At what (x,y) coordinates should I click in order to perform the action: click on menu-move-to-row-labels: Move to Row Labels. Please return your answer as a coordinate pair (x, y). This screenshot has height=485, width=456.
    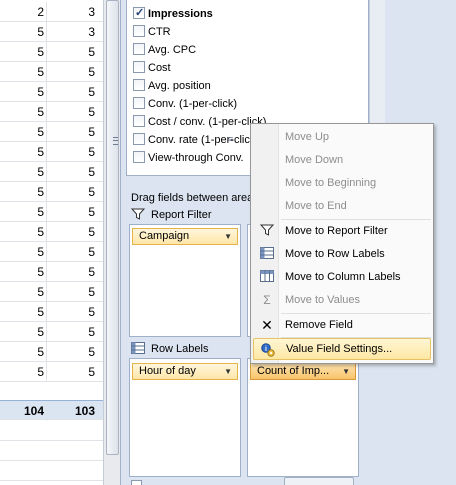
    Looking at the image, I should click on (342, 254).